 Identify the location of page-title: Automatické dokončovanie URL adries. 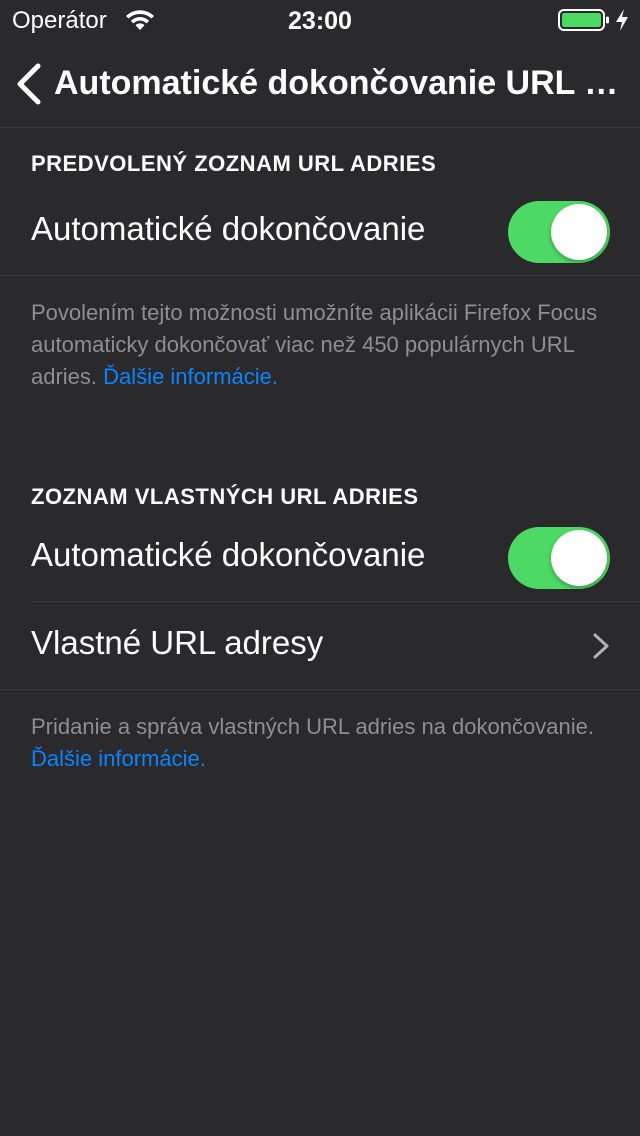
(337, 83).